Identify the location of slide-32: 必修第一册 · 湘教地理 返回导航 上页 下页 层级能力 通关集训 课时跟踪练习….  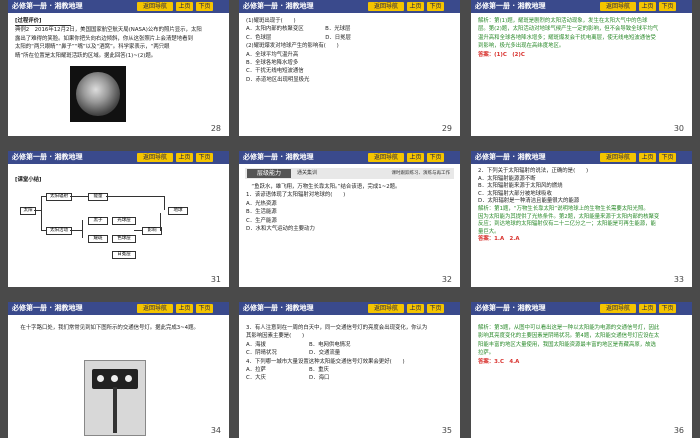
(349, 219).